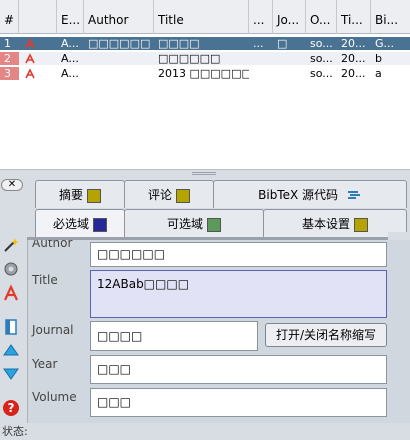  What do you see at coordinates (38, 17) in the screenshot?
I see `column-header-file` at bounding box center [38, 17].